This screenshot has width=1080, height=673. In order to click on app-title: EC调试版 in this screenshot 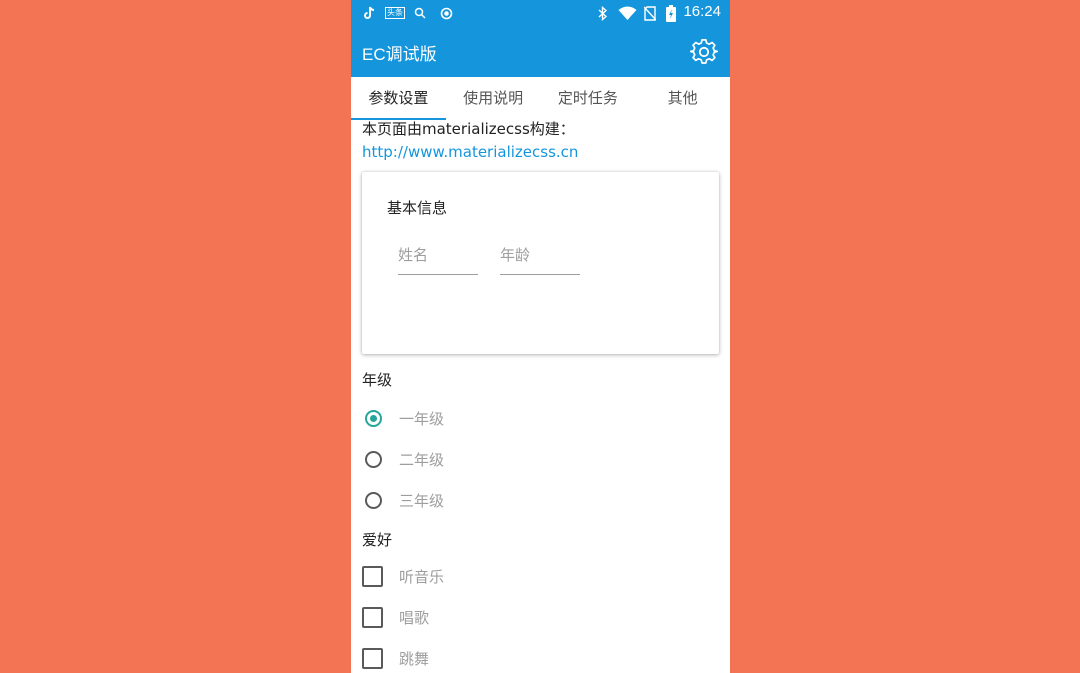, I will do `click(399, 54)`.